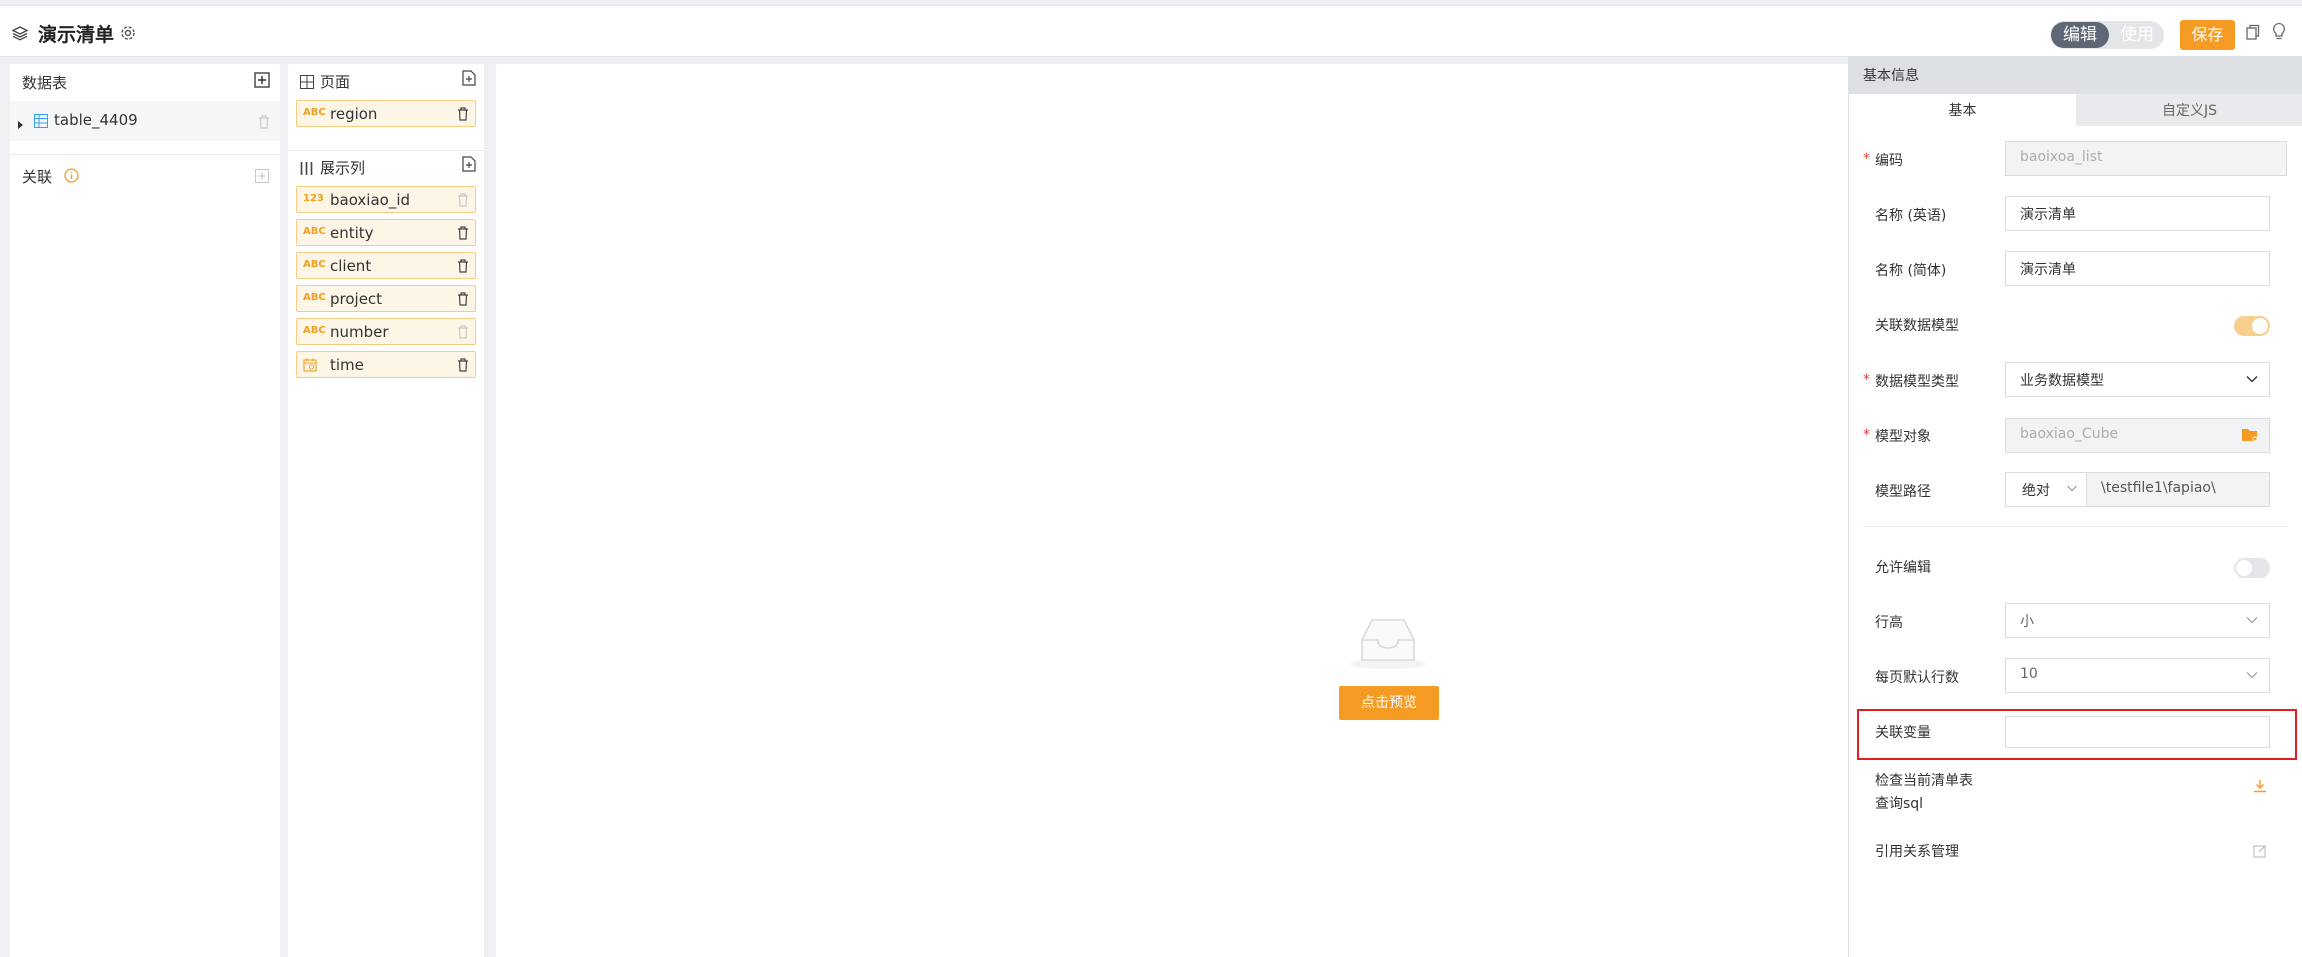  What do you see at coordinates (354, 114) in the screenshot?
I see `field-name: region` at bounding box center [354, 114].